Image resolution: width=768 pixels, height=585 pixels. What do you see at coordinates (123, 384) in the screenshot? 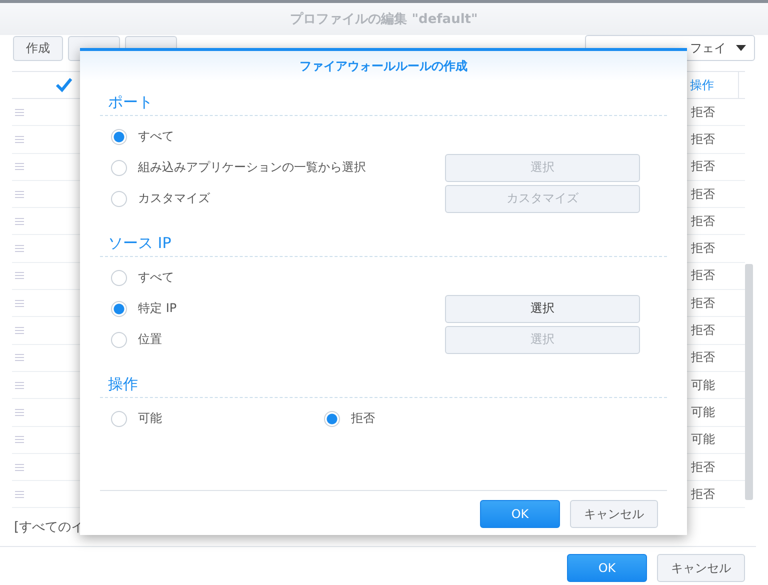
I see `section-heading: 操作` at bounding box center [123, 384].